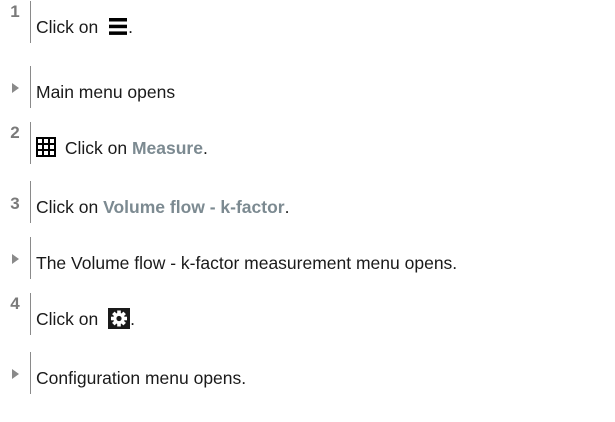 The image size is (615, 422). Describe the element at coordinates (307, 22) in the screenshot. I see `instruction-step-1: 1 Click on .` at that location.